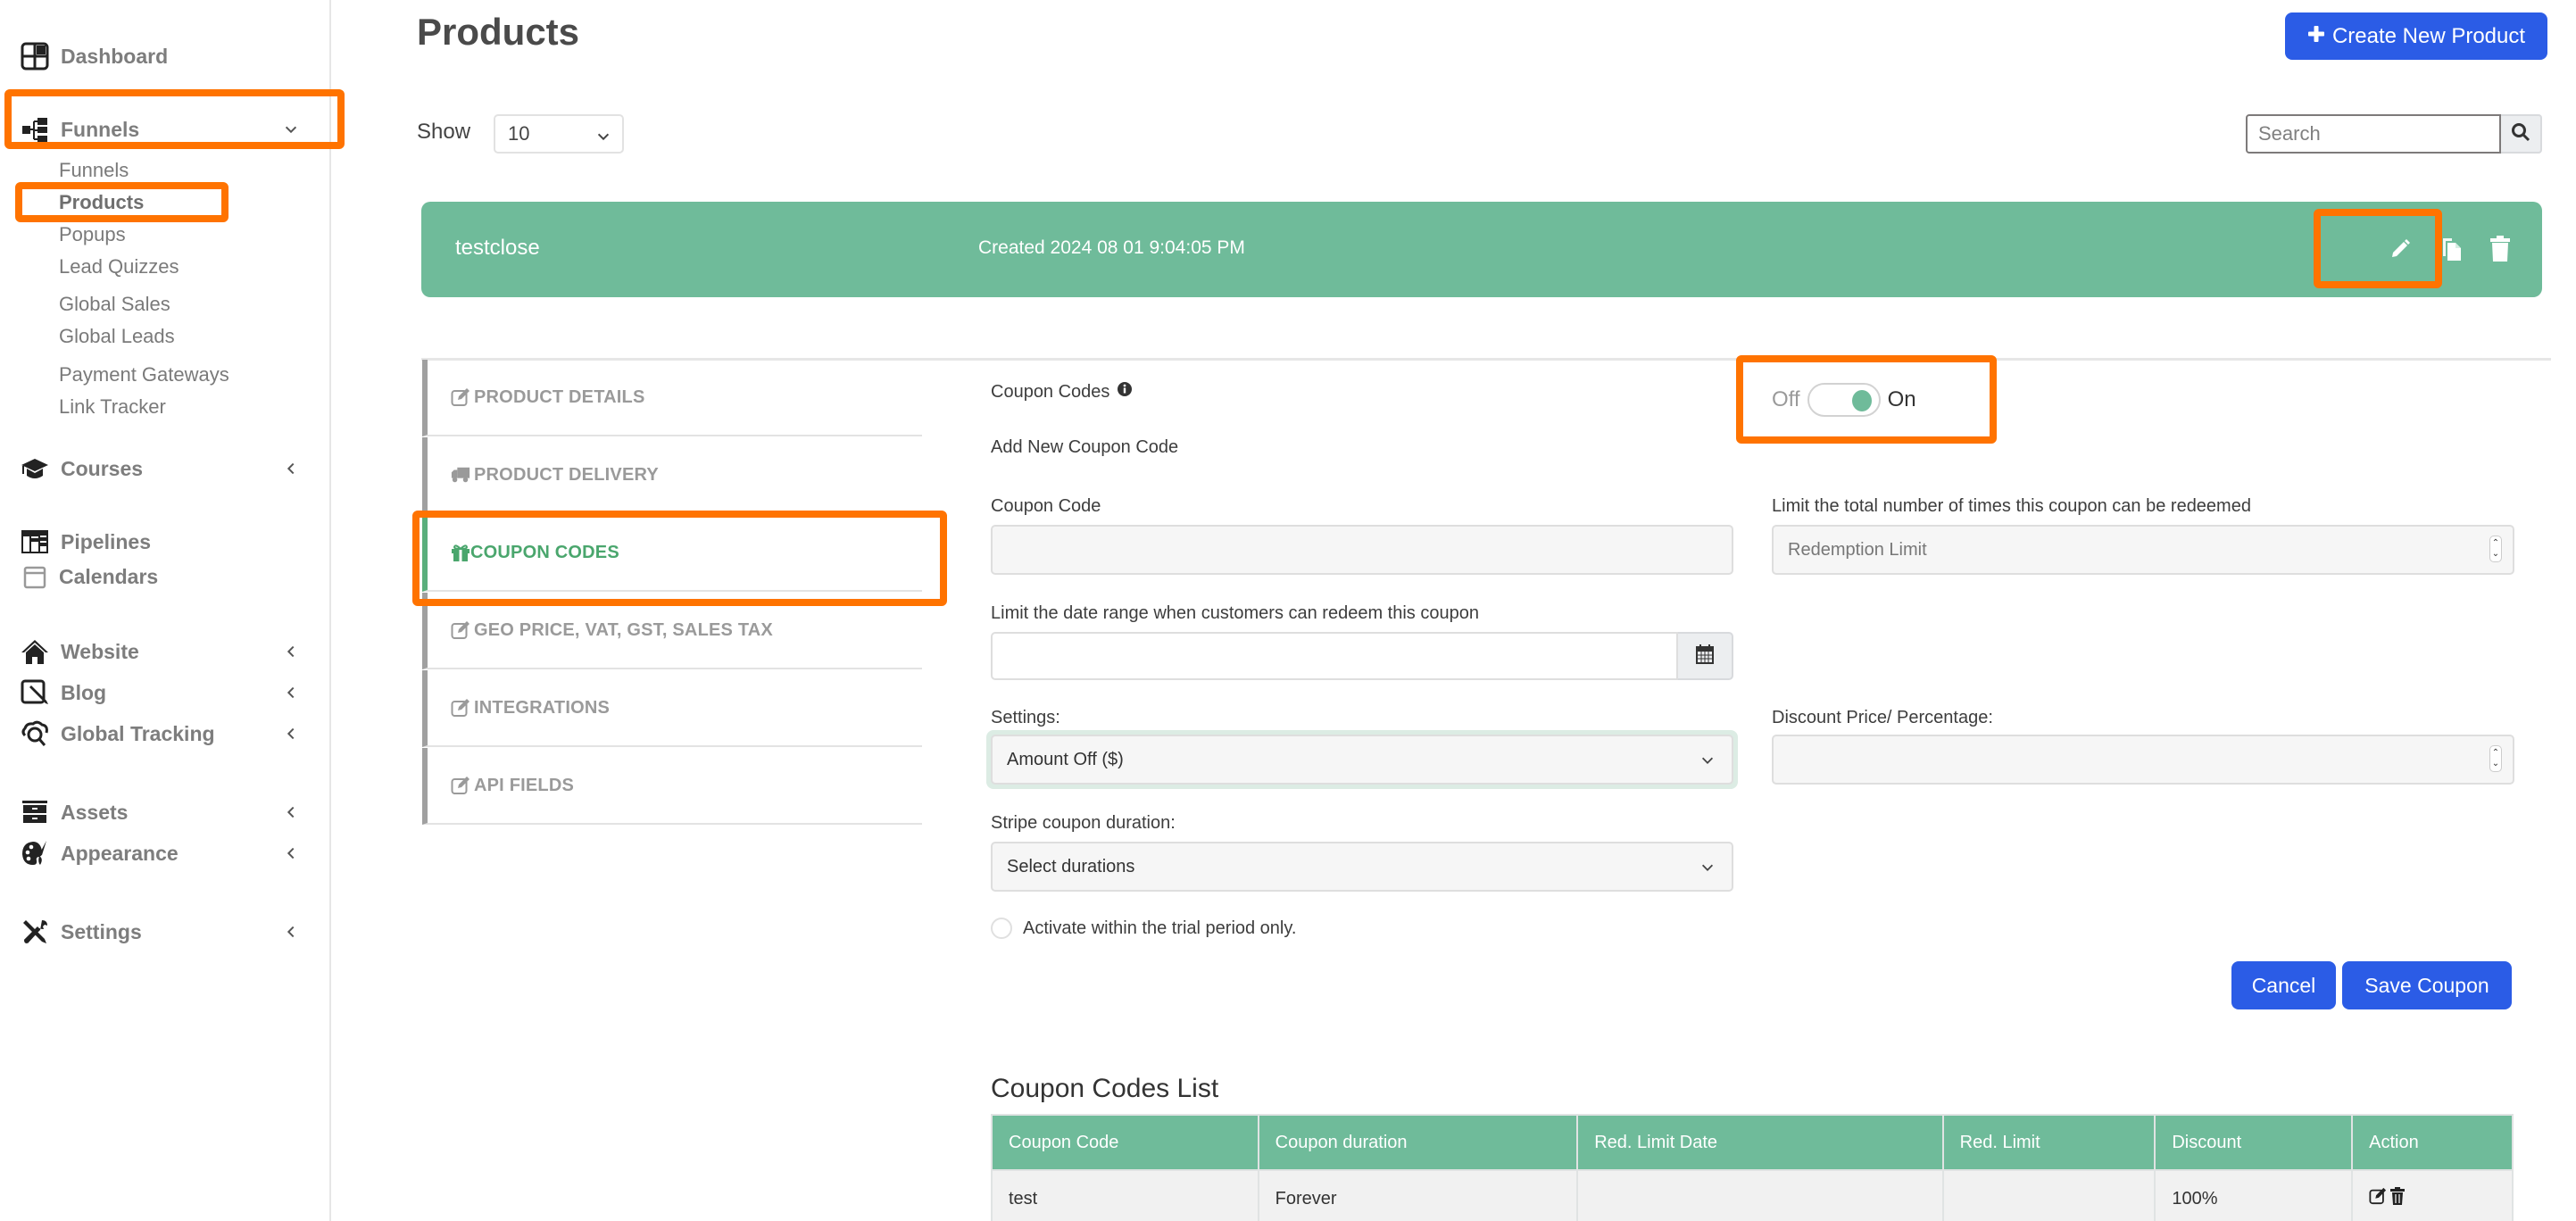  Describe the element at coordinates (164, 734) in the screenshot. I see `sidebar-item-global-tracking: Global Tracking` at that location.